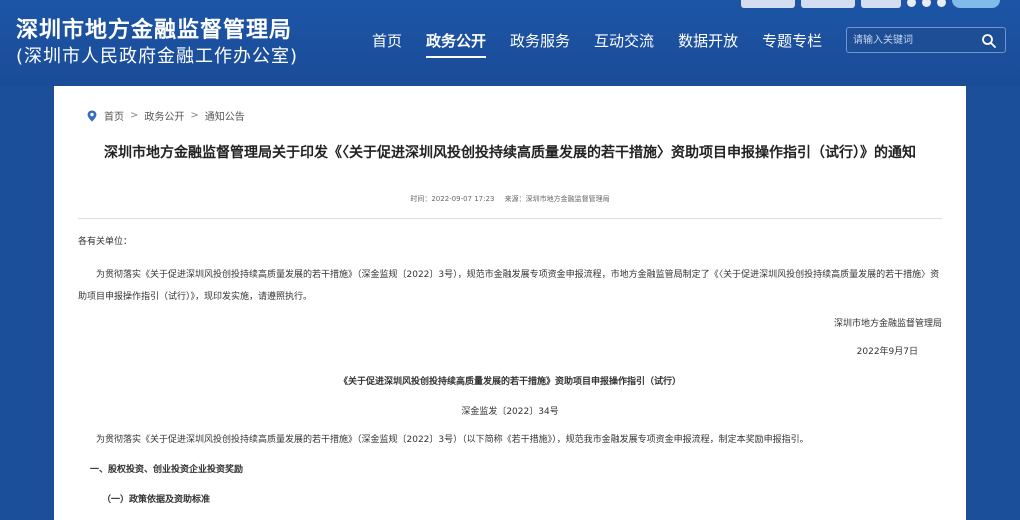  I want to click on breadcrumb-notices: 通知公告, so click(225, 115).